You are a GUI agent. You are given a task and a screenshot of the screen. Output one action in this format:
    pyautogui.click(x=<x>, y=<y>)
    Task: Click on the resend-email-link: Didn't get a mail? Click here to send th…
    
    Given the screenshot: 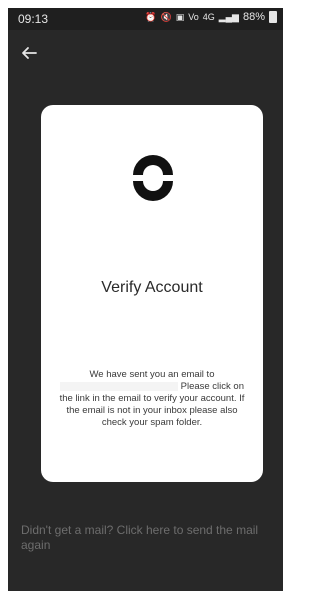 What is the action you would take?
    pyautogui.click(x=147, y=538)
    